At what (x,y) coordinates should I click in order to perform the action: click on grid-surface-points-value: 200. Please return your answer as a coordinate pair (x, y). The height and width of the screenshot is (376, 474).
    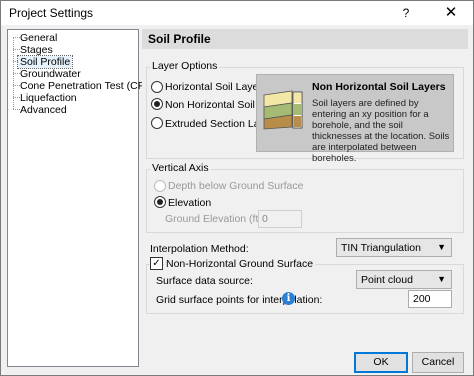
    Looking at the image, I should click on (422, 299).